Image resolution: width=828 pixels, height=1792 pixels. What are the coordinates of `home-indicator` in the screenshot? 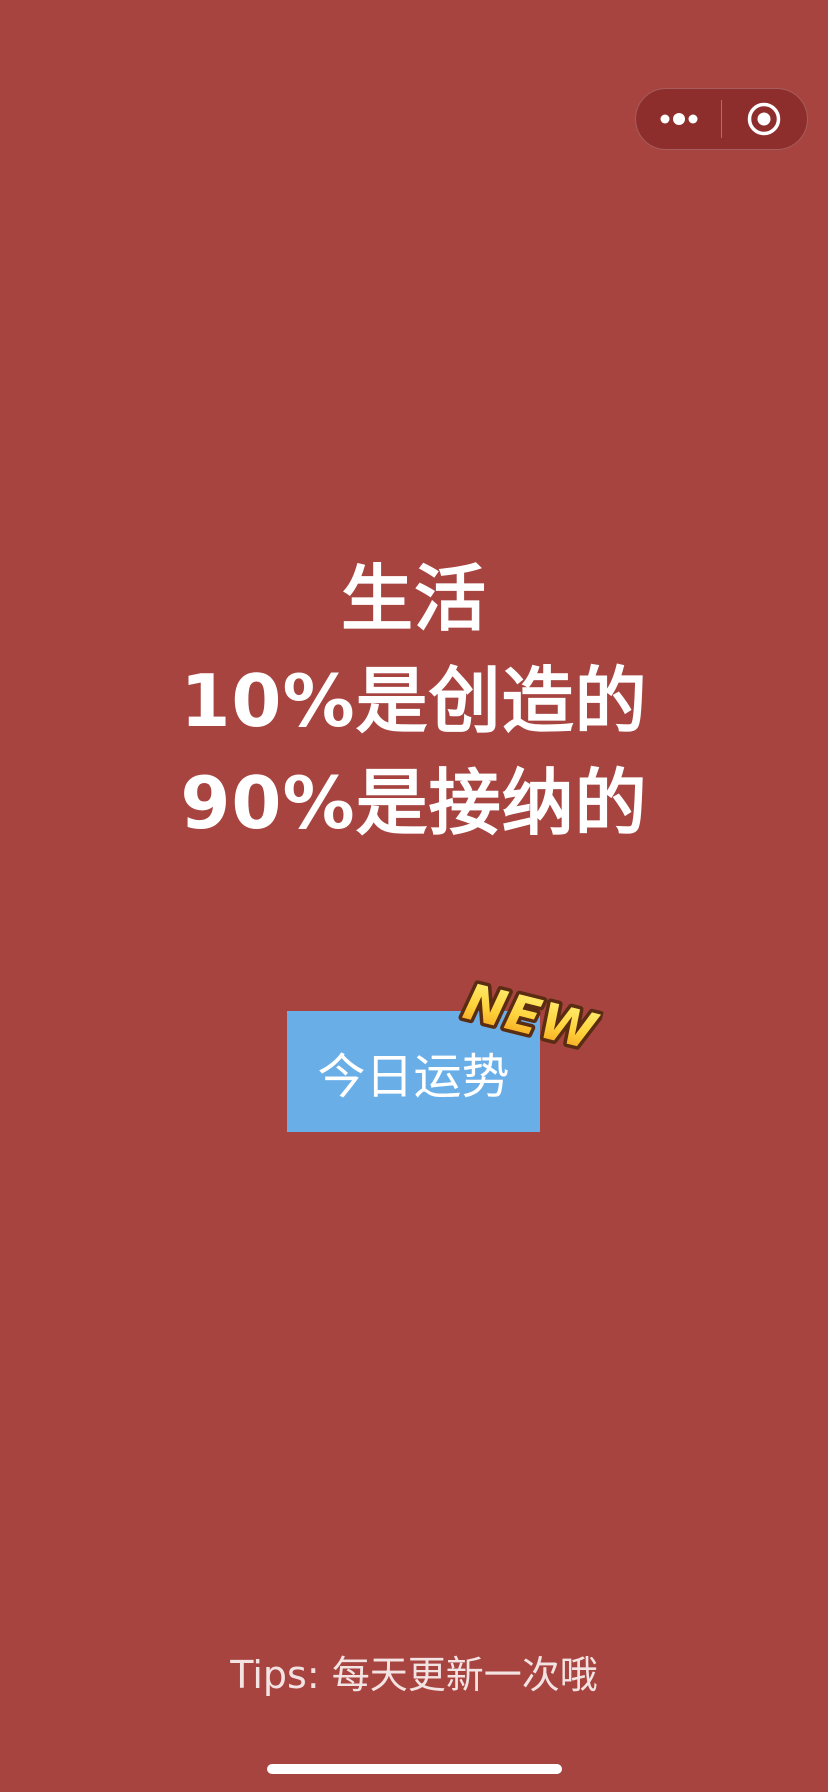 It's located at (414, 1769).